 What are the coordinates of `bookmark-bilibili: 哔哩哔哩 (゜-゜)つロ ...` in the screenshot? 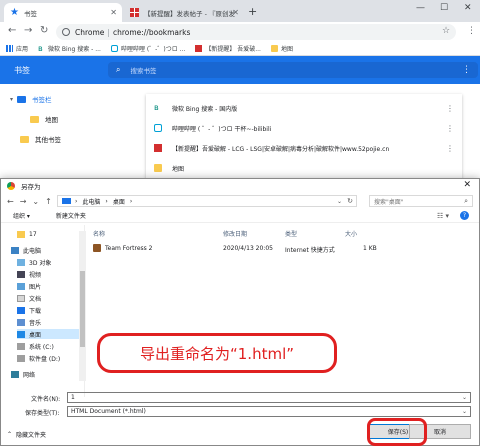 It's located at (147, 48).